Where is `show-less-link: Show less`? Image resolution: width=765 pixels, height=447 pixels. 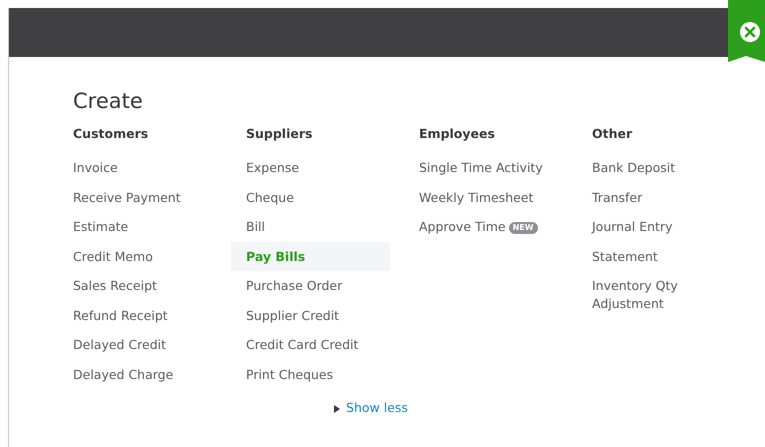 show-less-link: Show less is located at coordinates (377, 408).